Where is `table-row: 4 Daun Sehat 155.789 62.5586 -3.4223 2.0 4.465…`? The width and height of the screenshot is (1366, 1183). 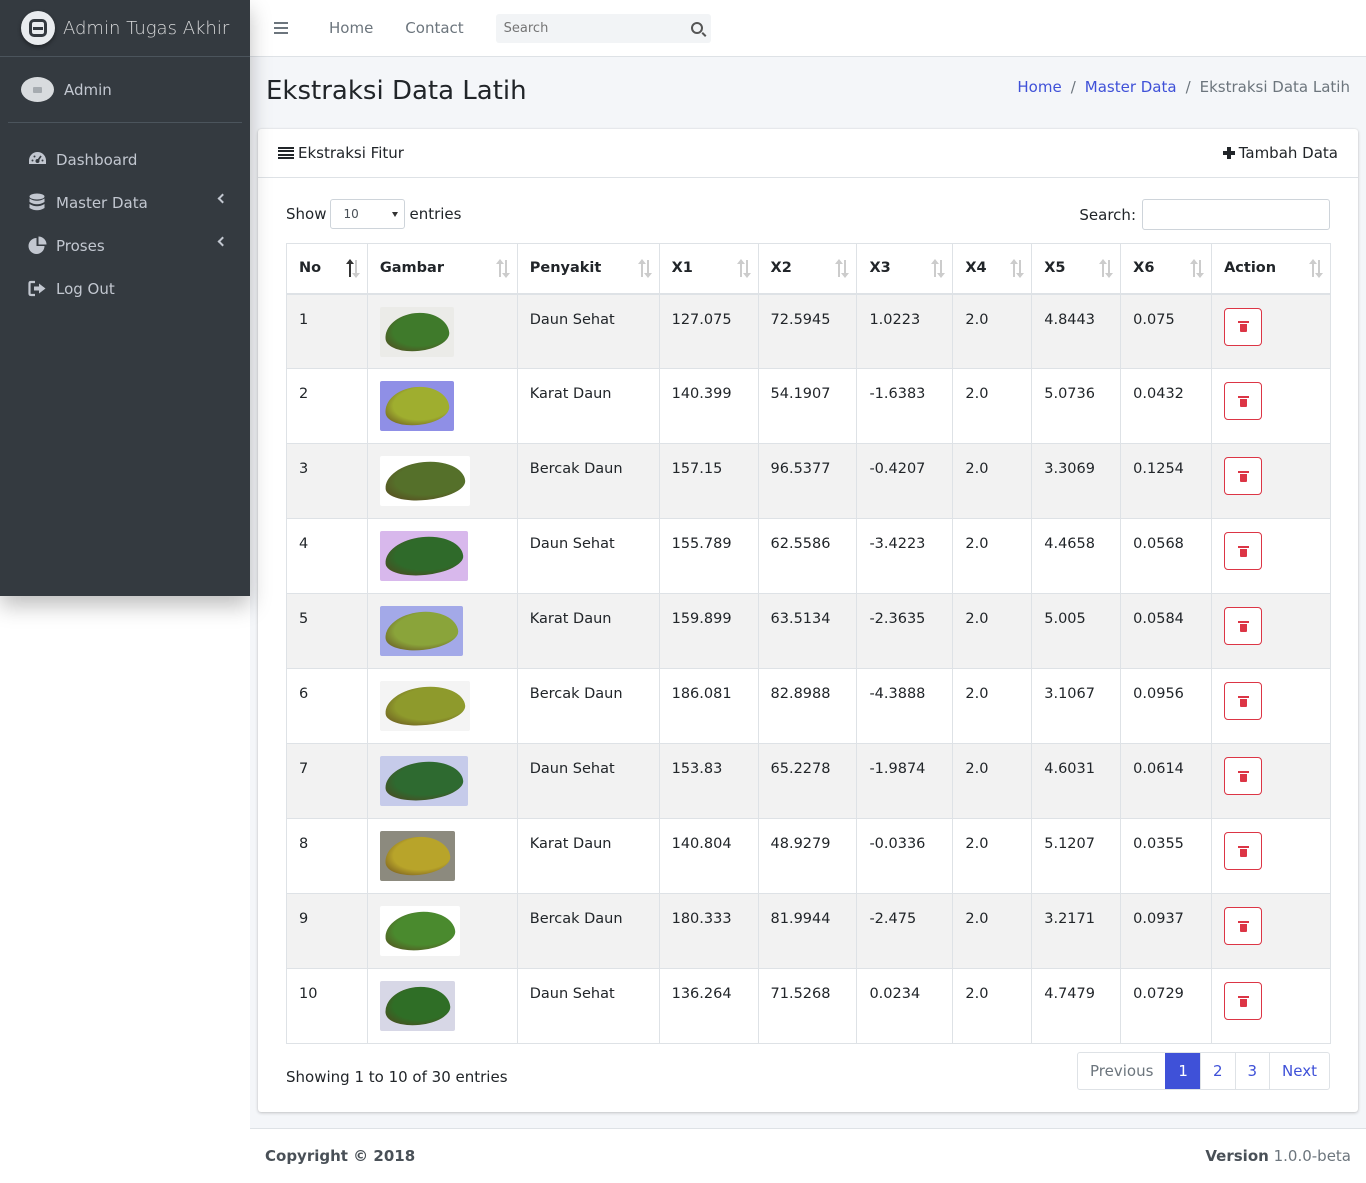
table-row: 4 Daun Sehat 155.789 62.5586 -3.4223 2.0 4.465… is located at coordinates (808, 556).